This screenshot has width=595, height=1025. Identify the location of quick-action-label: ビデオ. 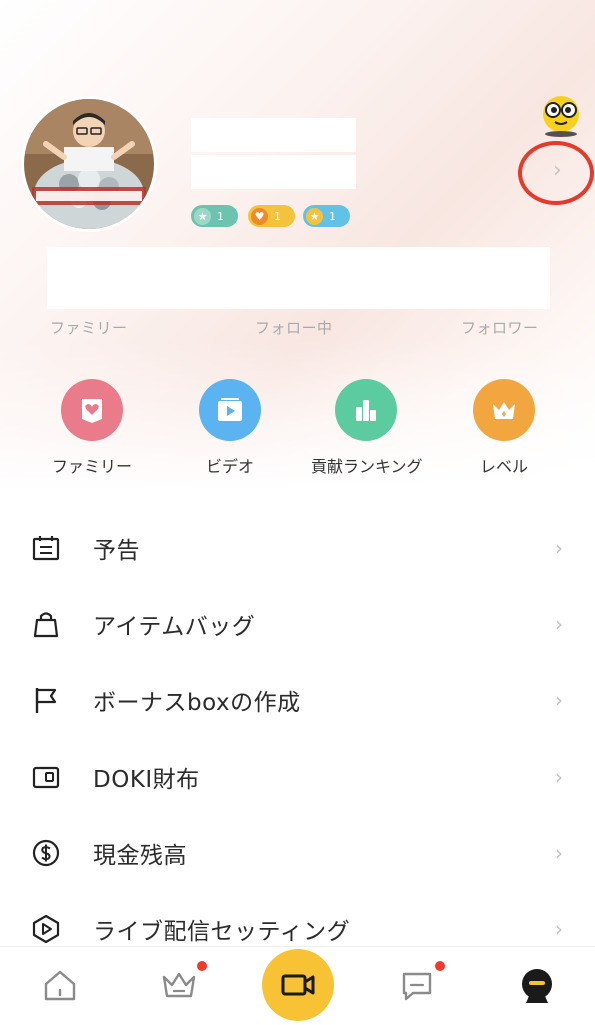
(229, 466).